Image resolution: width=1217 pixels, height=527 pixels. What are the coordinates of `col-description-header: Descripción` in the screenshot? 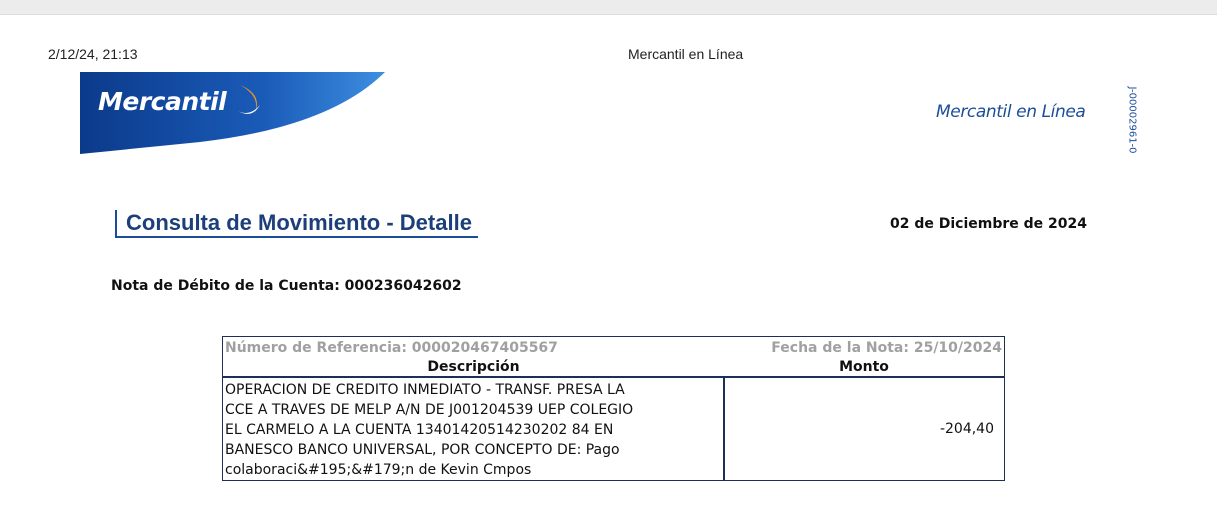 It's located at (473, 368).